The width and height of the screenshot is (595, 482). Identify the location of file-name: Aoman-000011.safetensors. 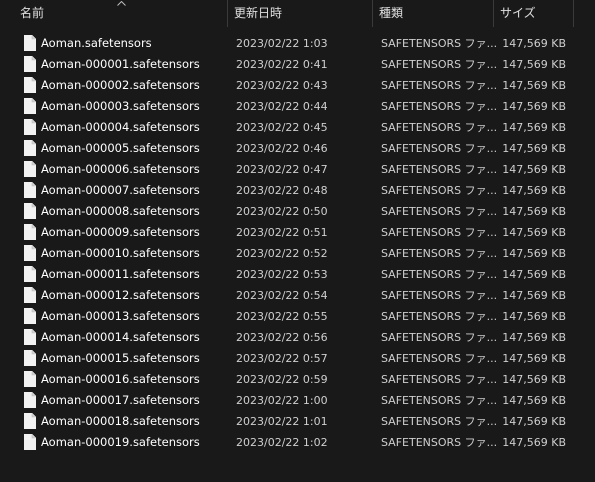
(120, 274).